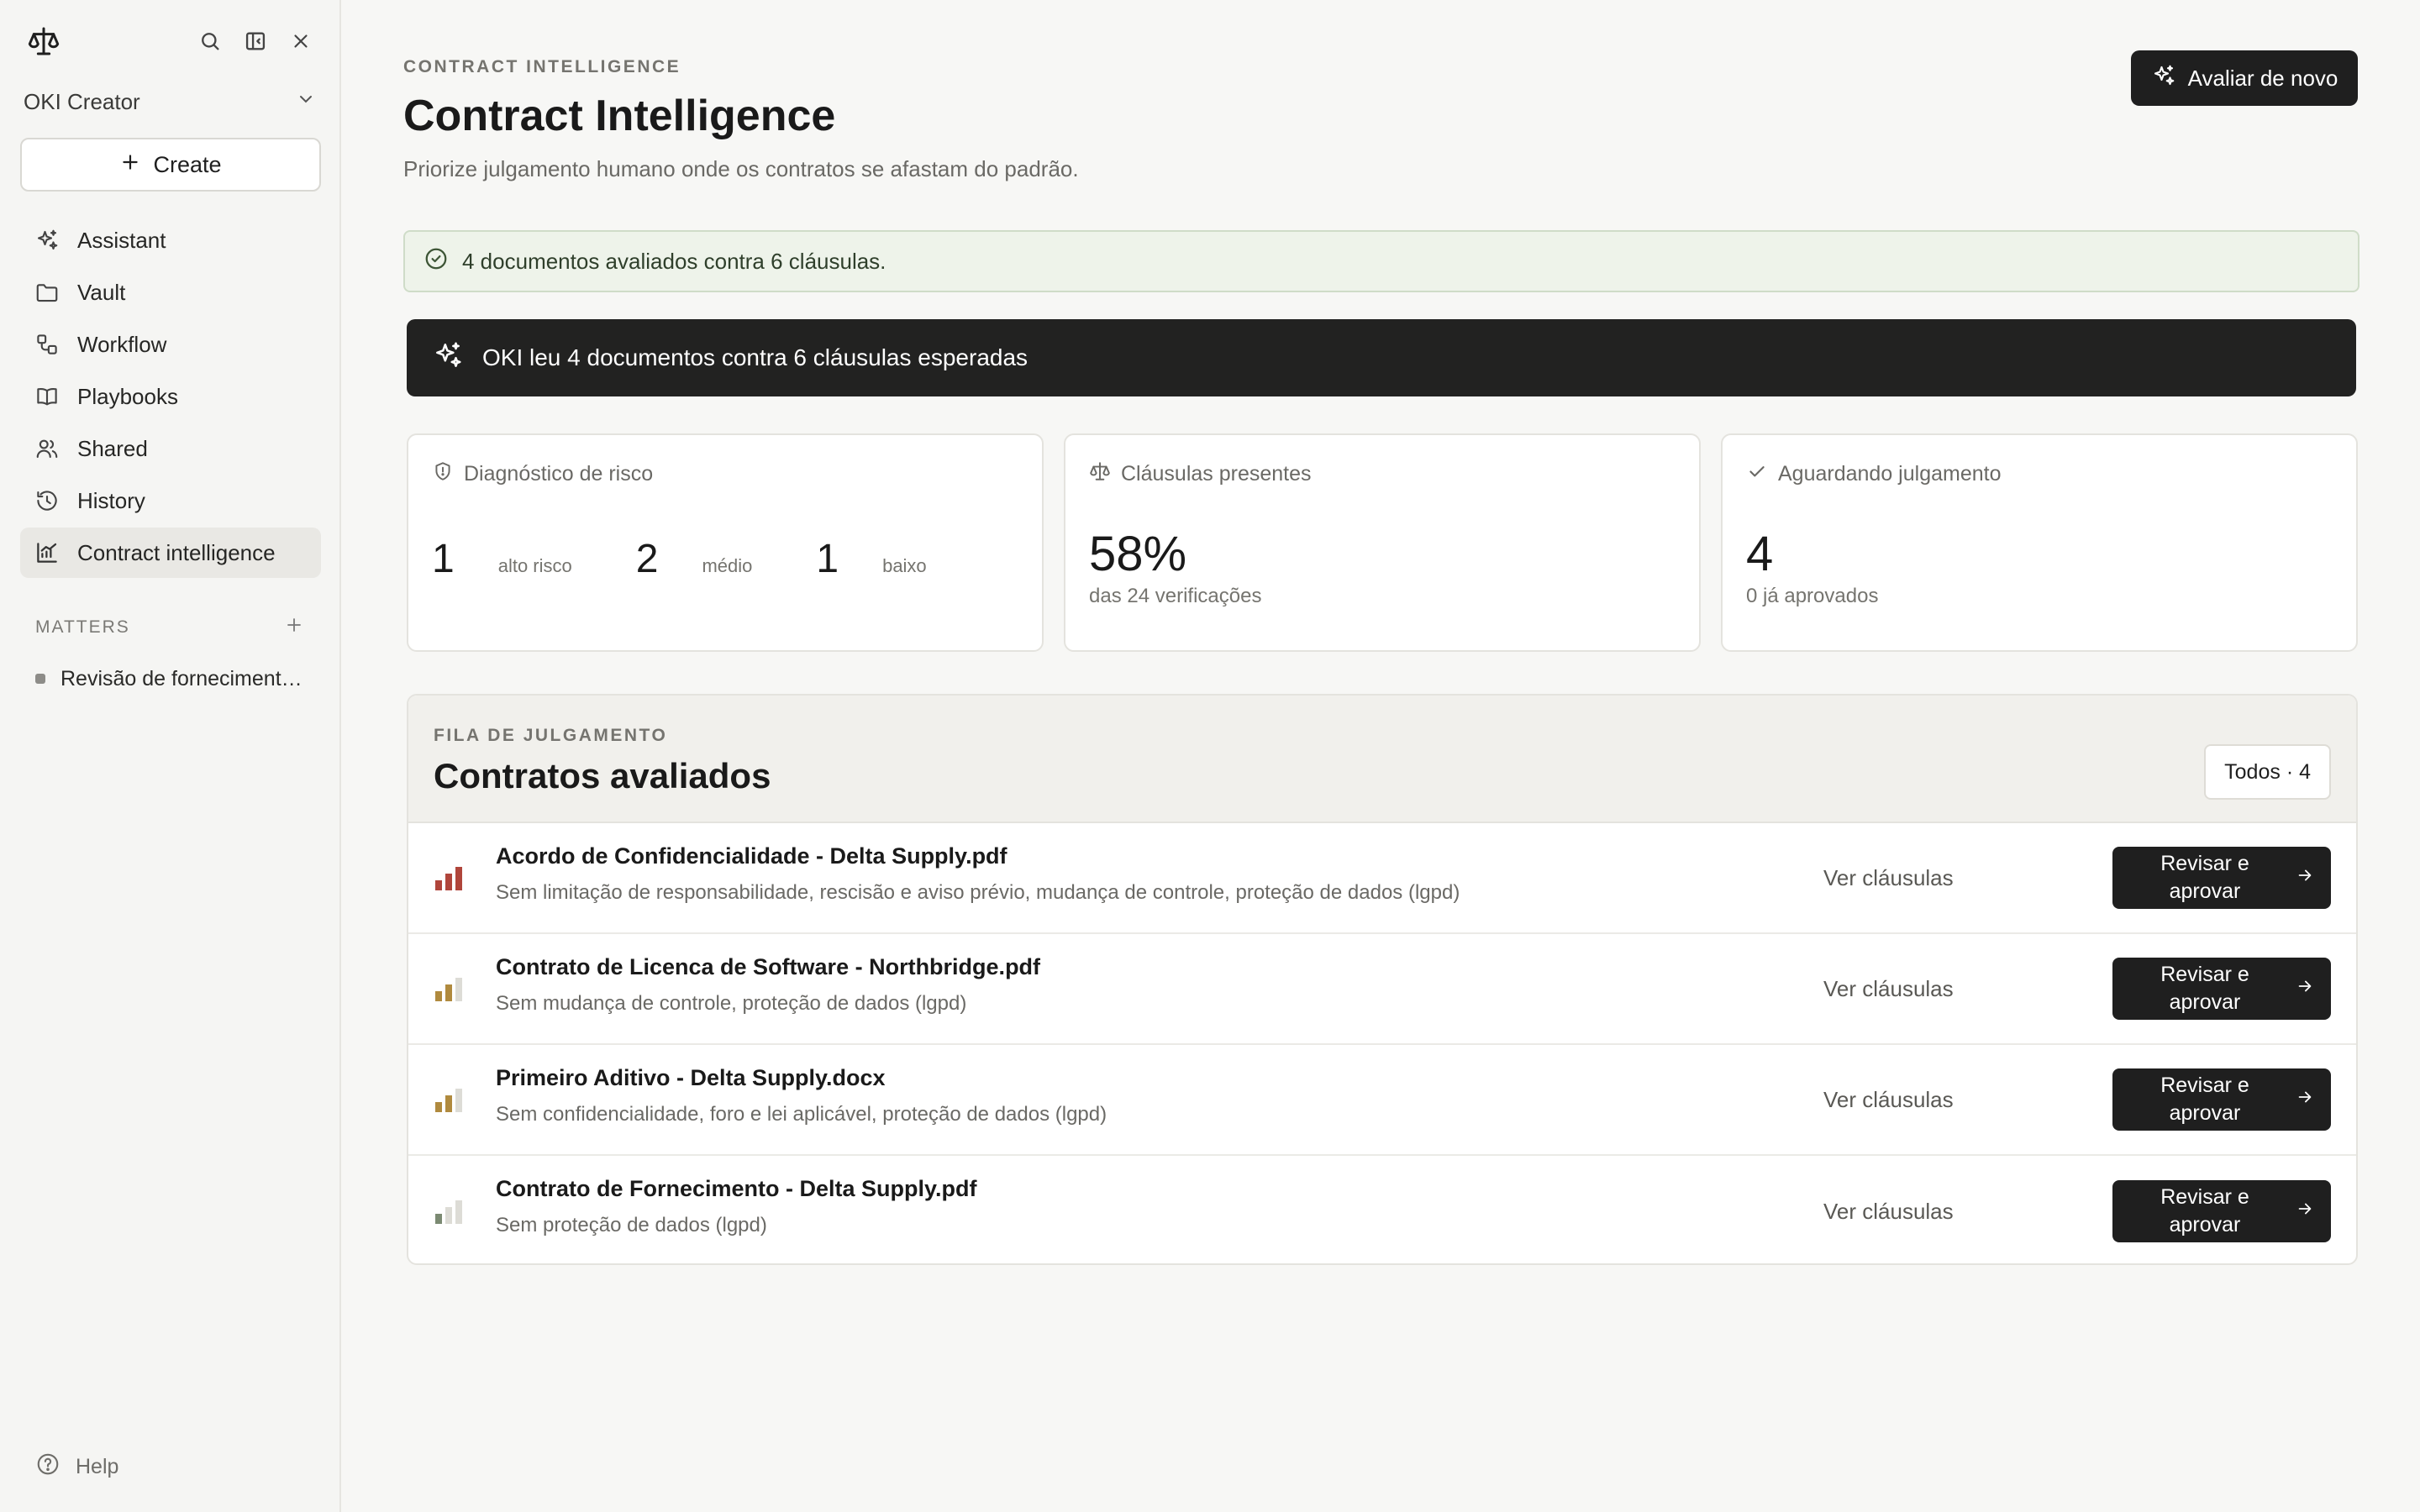  Describe the element at coordinates (101, 292) in the screenshot. I see `sidebar-item-label: Vault` at that location.